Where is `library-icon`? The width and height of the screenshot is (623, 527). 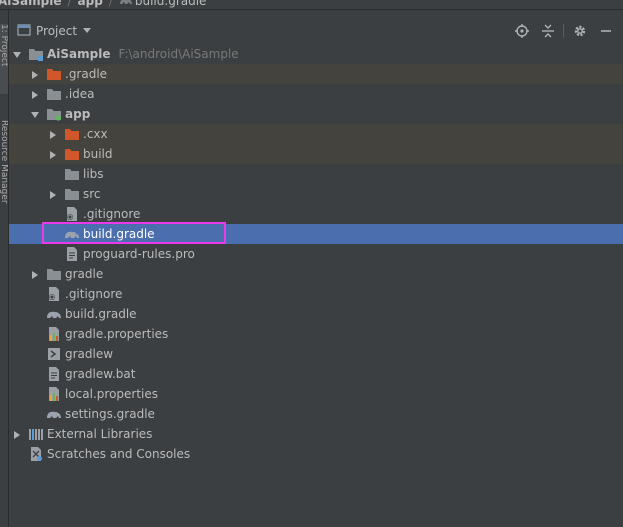
library-icon is located at coordinates (36, 434).